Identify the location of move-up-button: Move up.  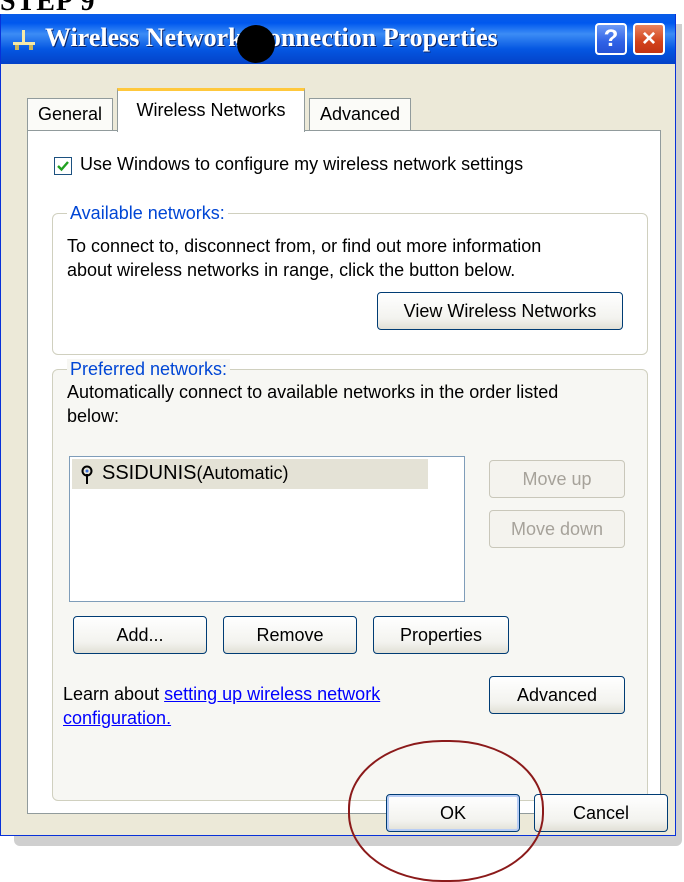
(557, 479).